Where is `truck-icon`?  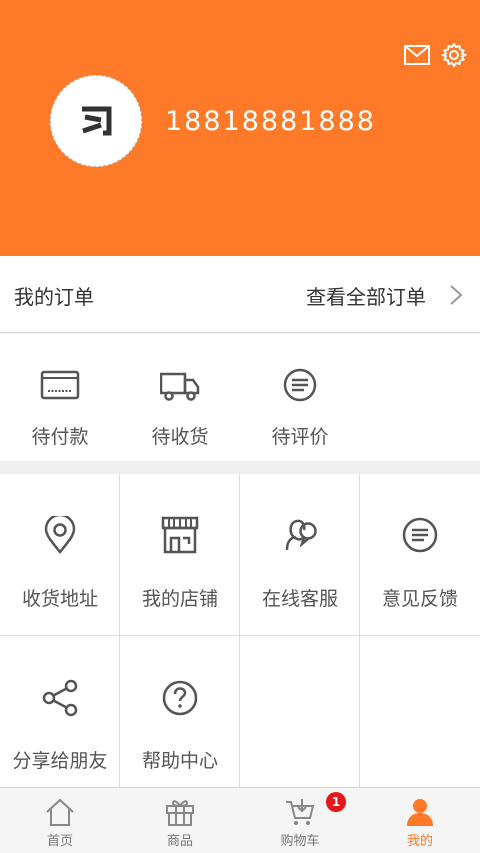 truck-icon is located at coordinates (180, 386).